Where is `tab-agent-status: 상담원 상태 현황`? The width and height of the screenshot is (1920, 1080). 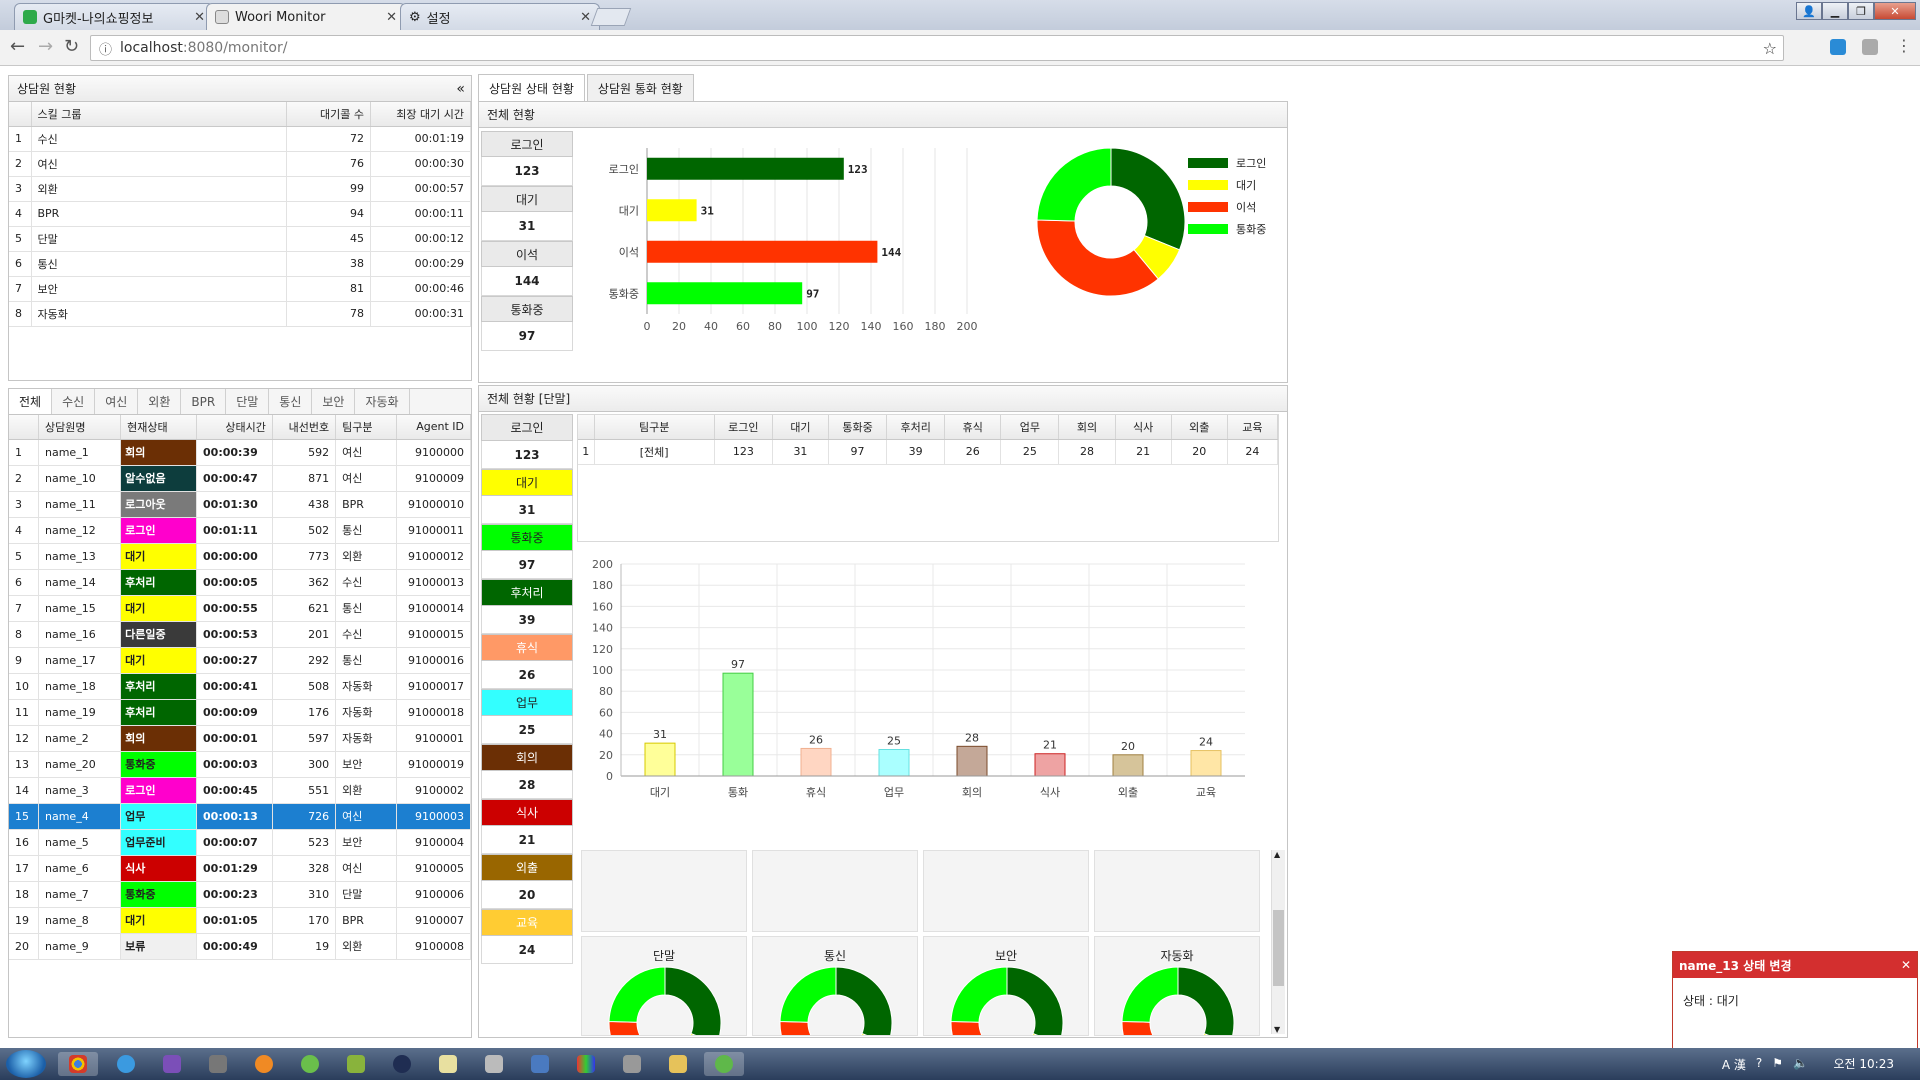 tab-agent-status: 상담원 상태 현황 is located at coordinates (531, 87).